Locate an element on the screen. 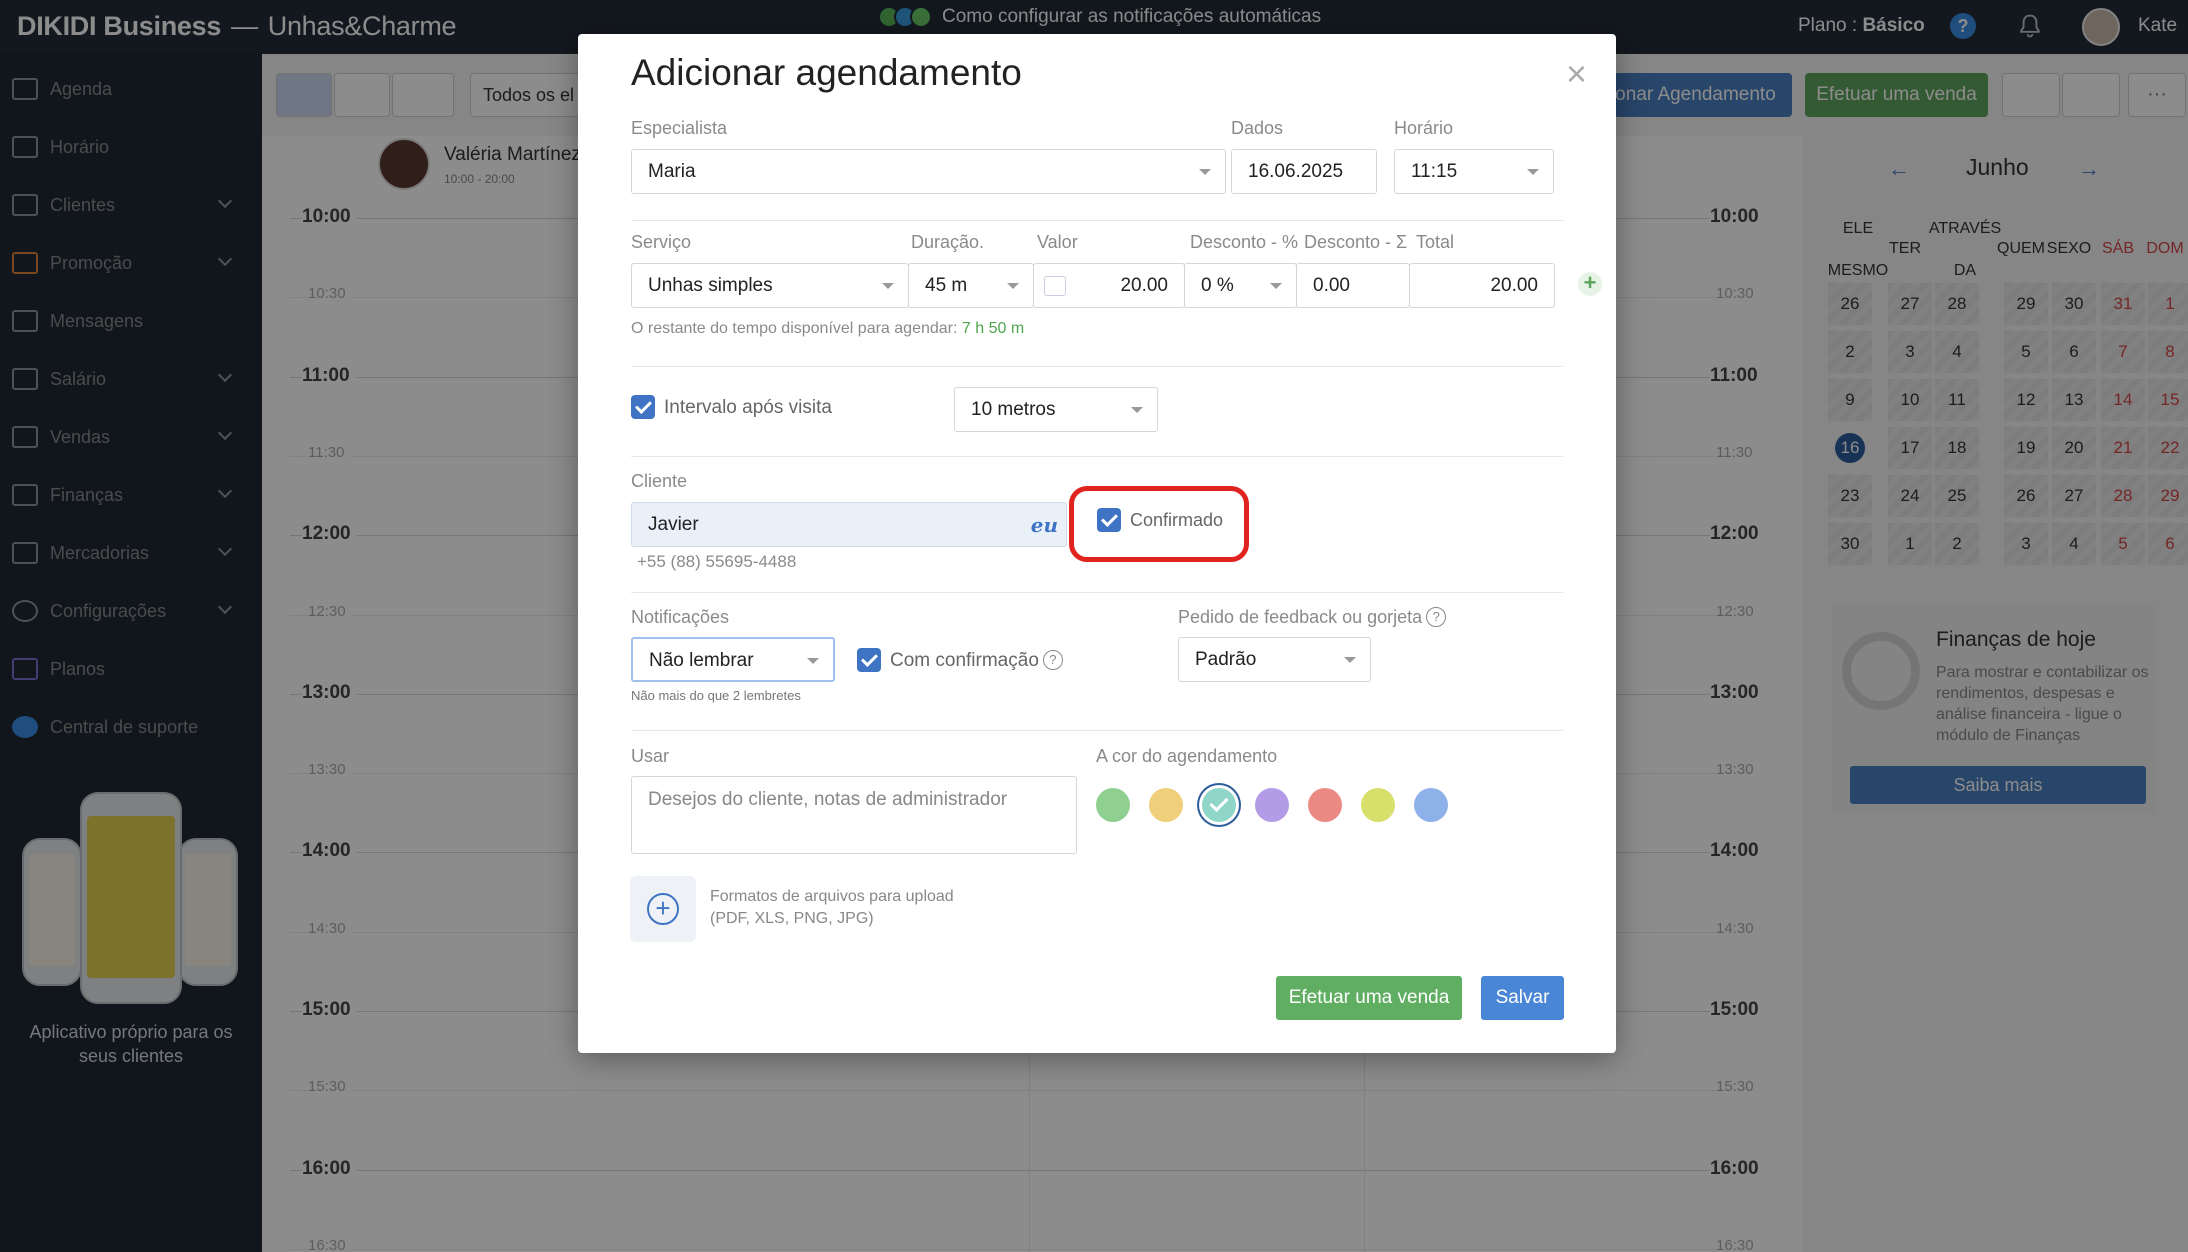  color-swatch-purple is located at coordinates (1272, 805).